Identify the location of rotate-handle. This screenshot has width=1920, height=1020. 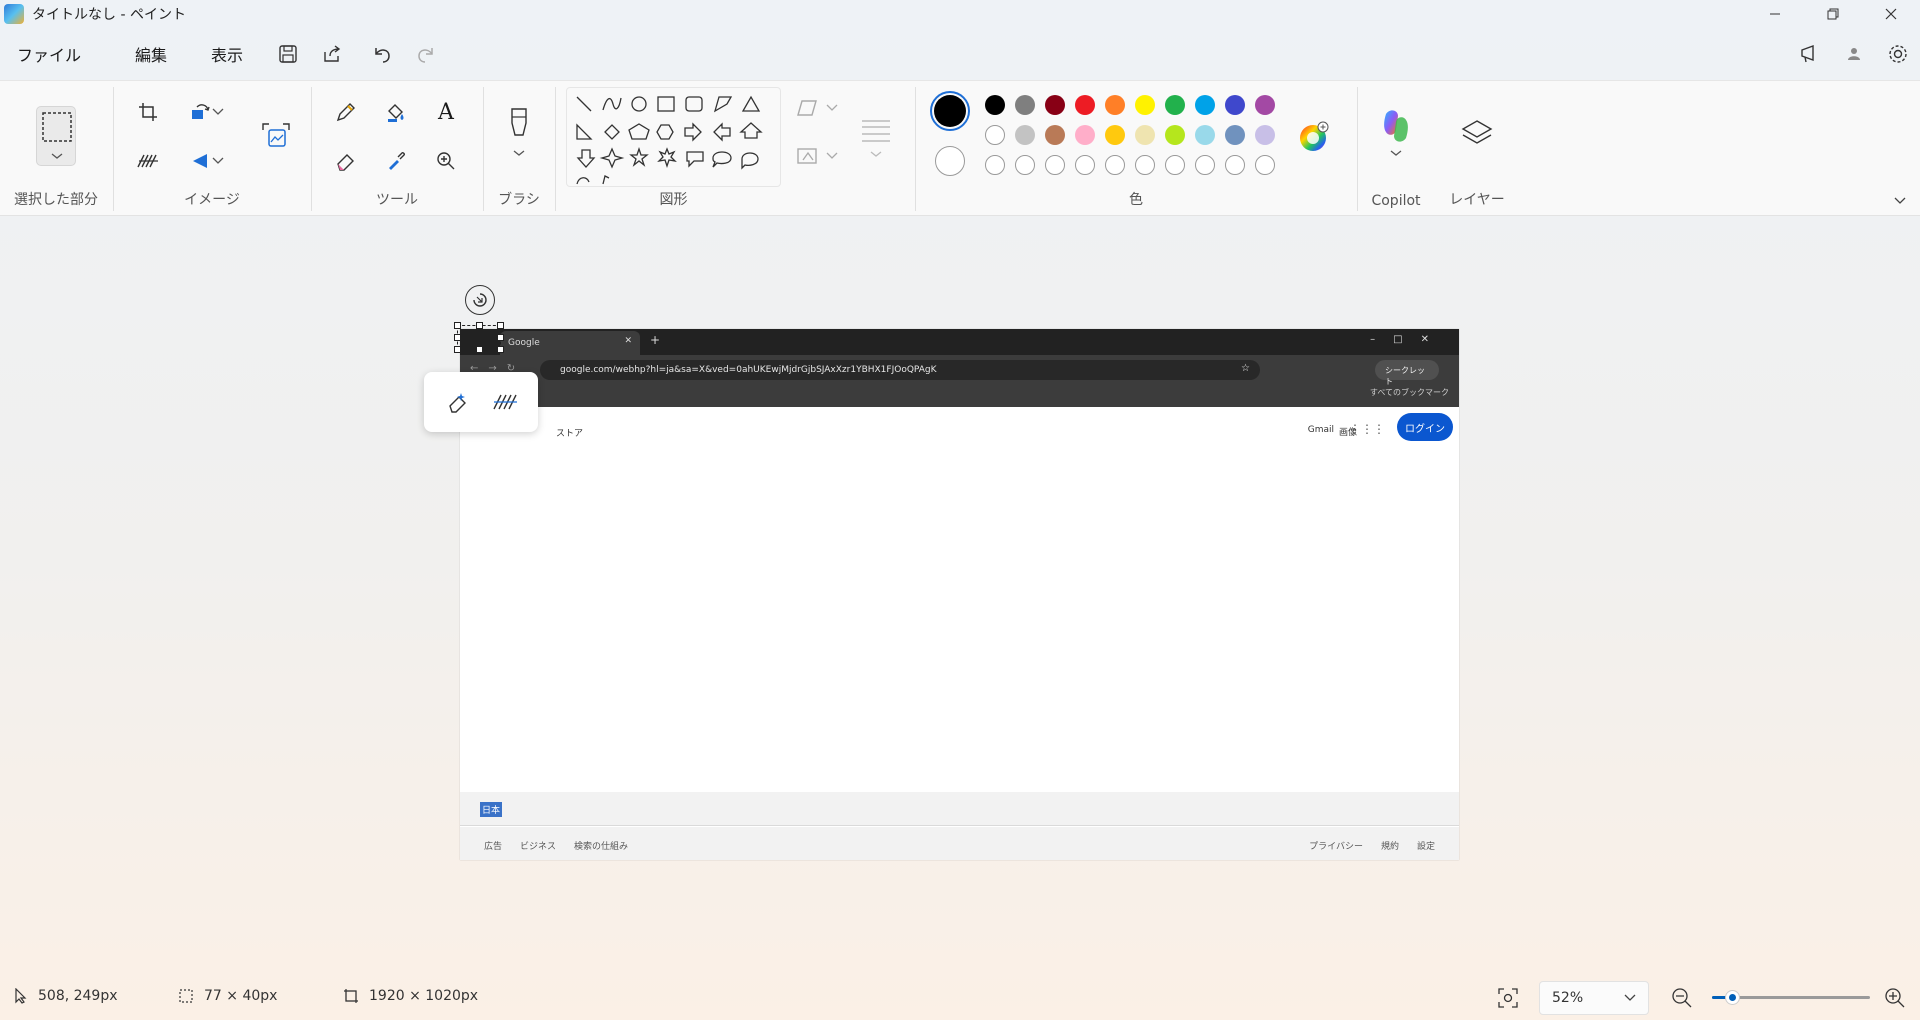
(480, 300).